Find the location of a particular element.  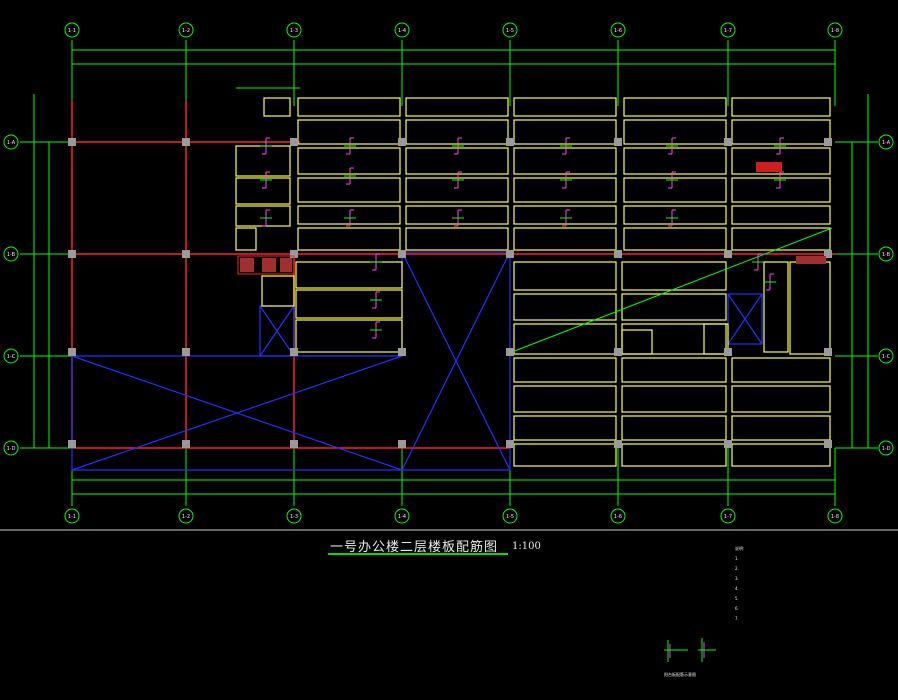

notes-line: 6. is located at coordinates (737, 608).